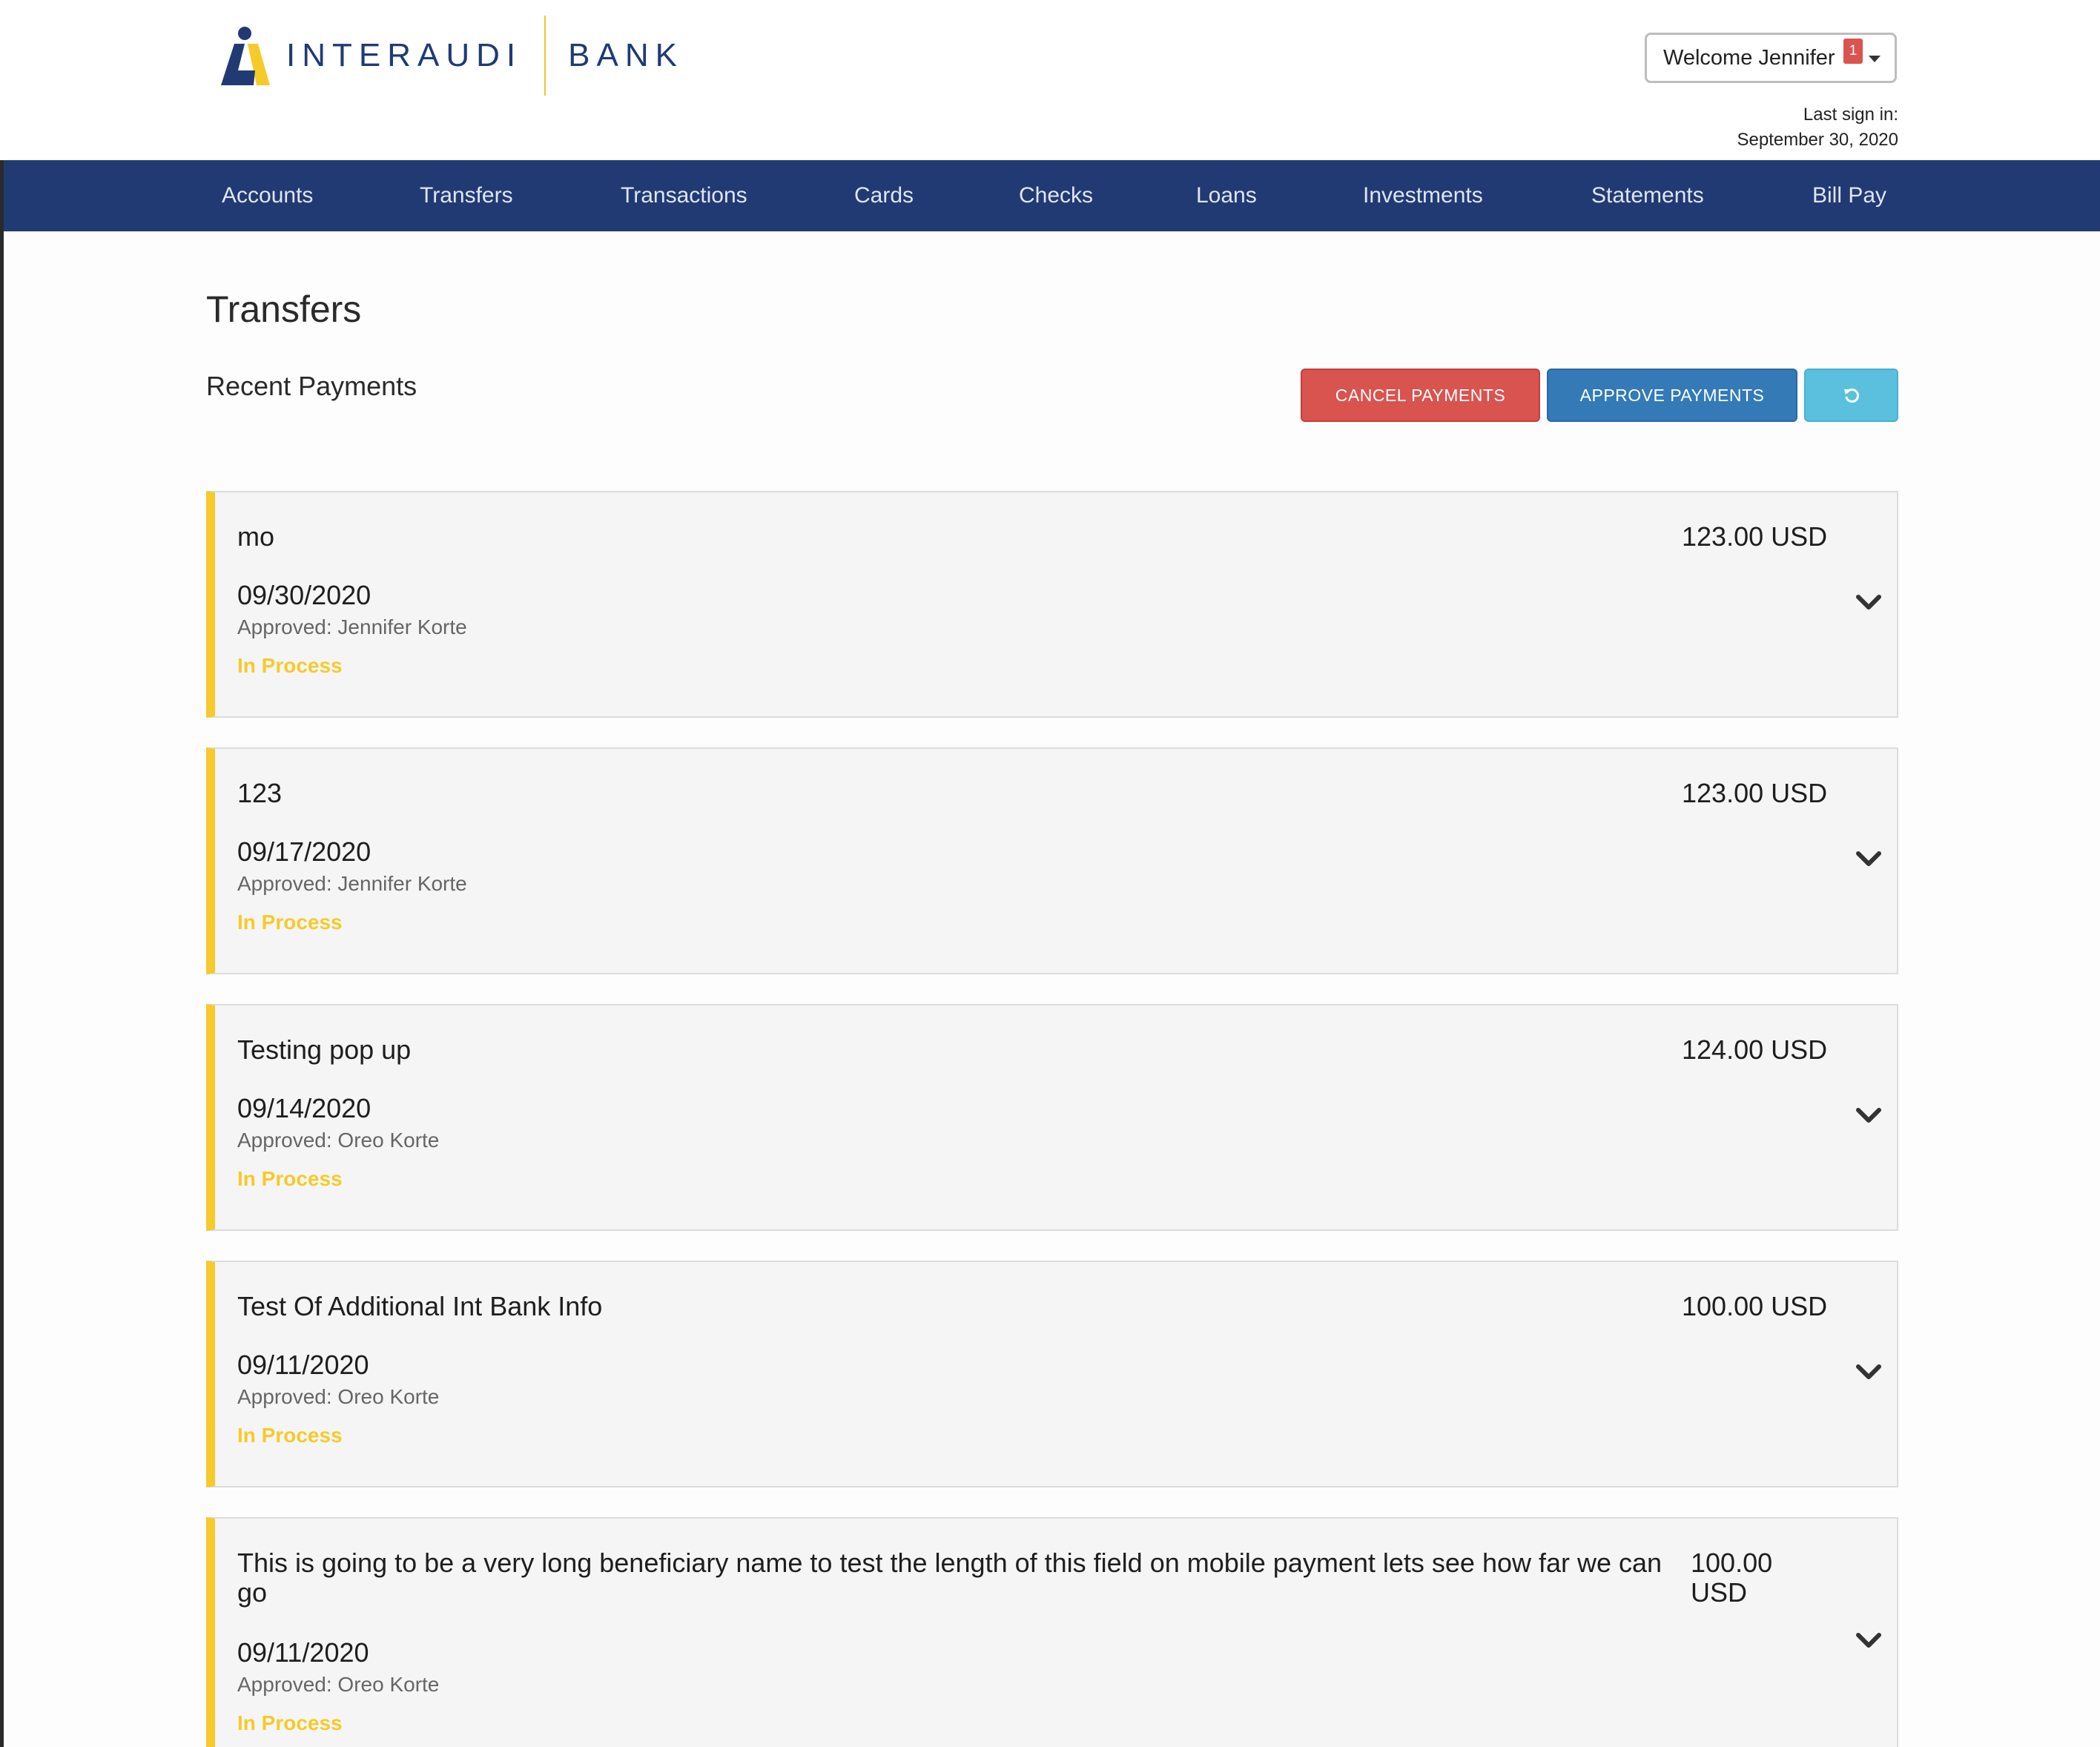 This screenshot has height=1747, width=2100. I want to click on nav-item-checks: Checks, so click(1056, 195).